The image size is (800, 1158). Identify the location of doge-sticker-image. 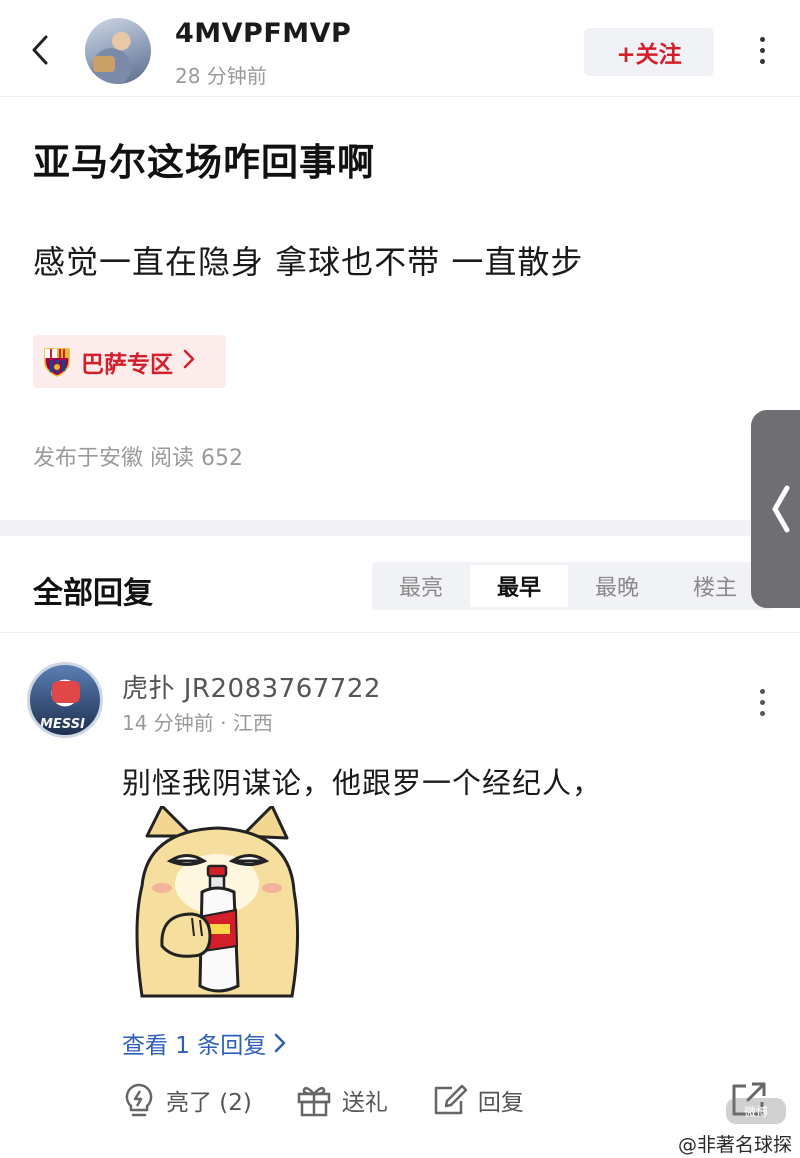
(217, 903).